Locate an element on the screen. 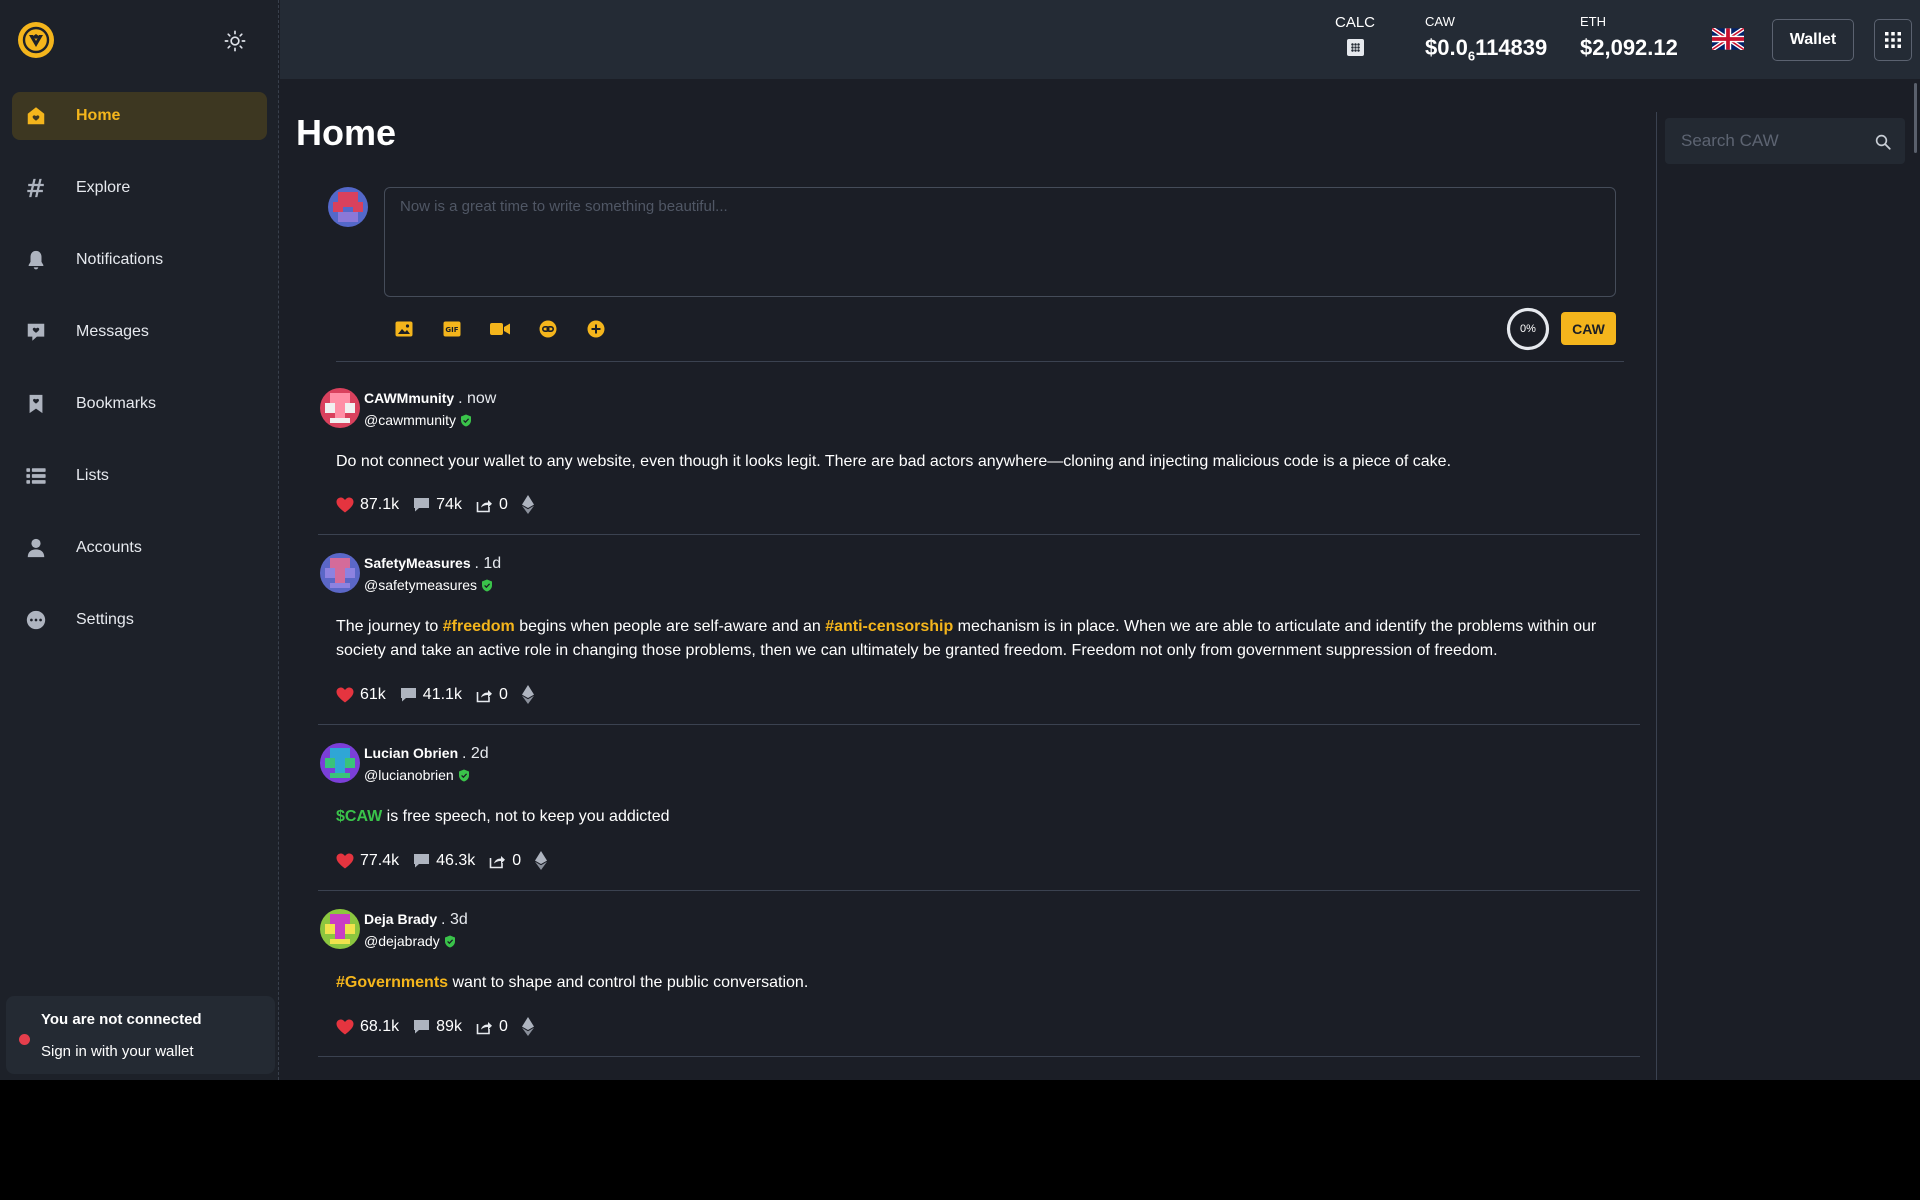 The width and height of the screenshot is (1920, 1200). sidebar-item-explore: Explore is located at coordinates (139, 188).